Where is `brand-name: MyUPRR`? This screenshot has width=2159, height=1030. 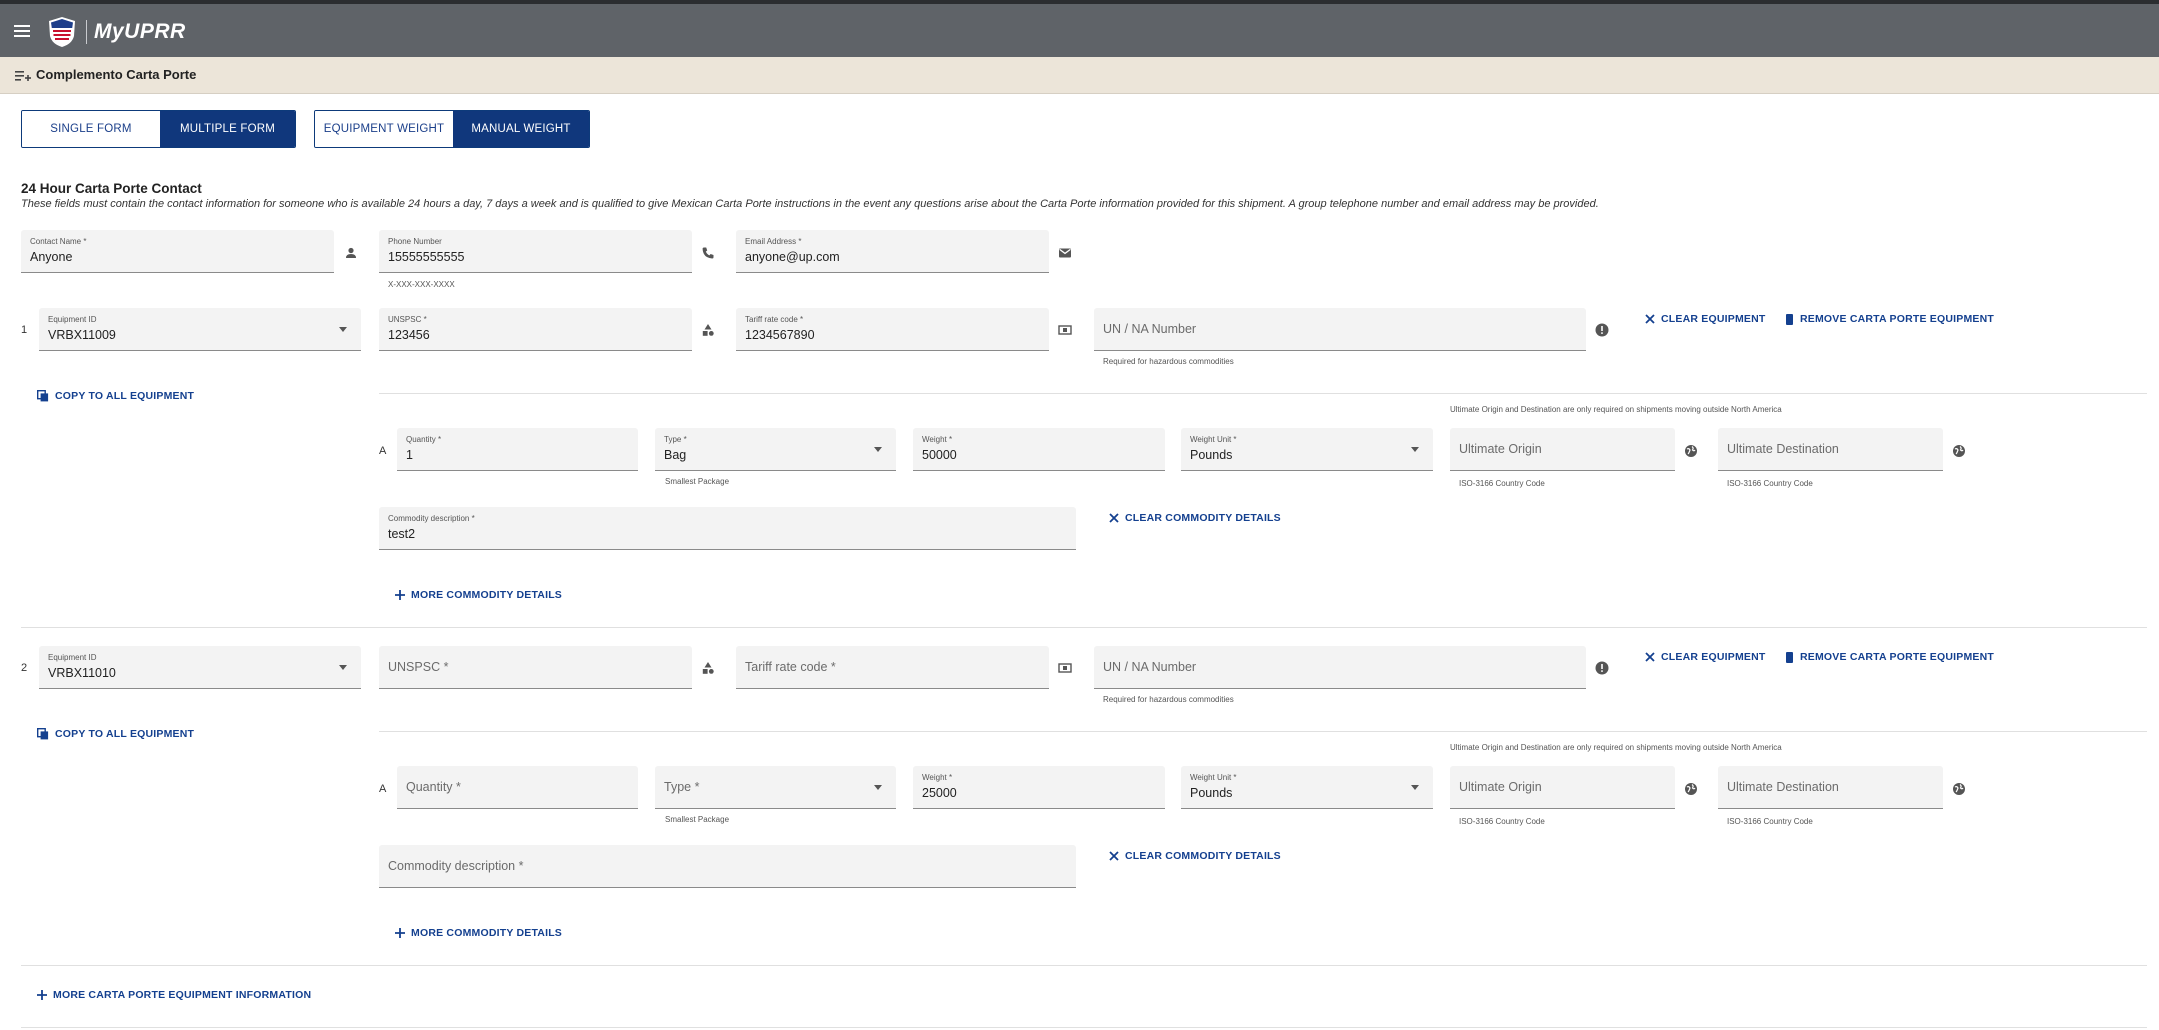
brand-name: MyUPRR is located at coordinates (140, 32).